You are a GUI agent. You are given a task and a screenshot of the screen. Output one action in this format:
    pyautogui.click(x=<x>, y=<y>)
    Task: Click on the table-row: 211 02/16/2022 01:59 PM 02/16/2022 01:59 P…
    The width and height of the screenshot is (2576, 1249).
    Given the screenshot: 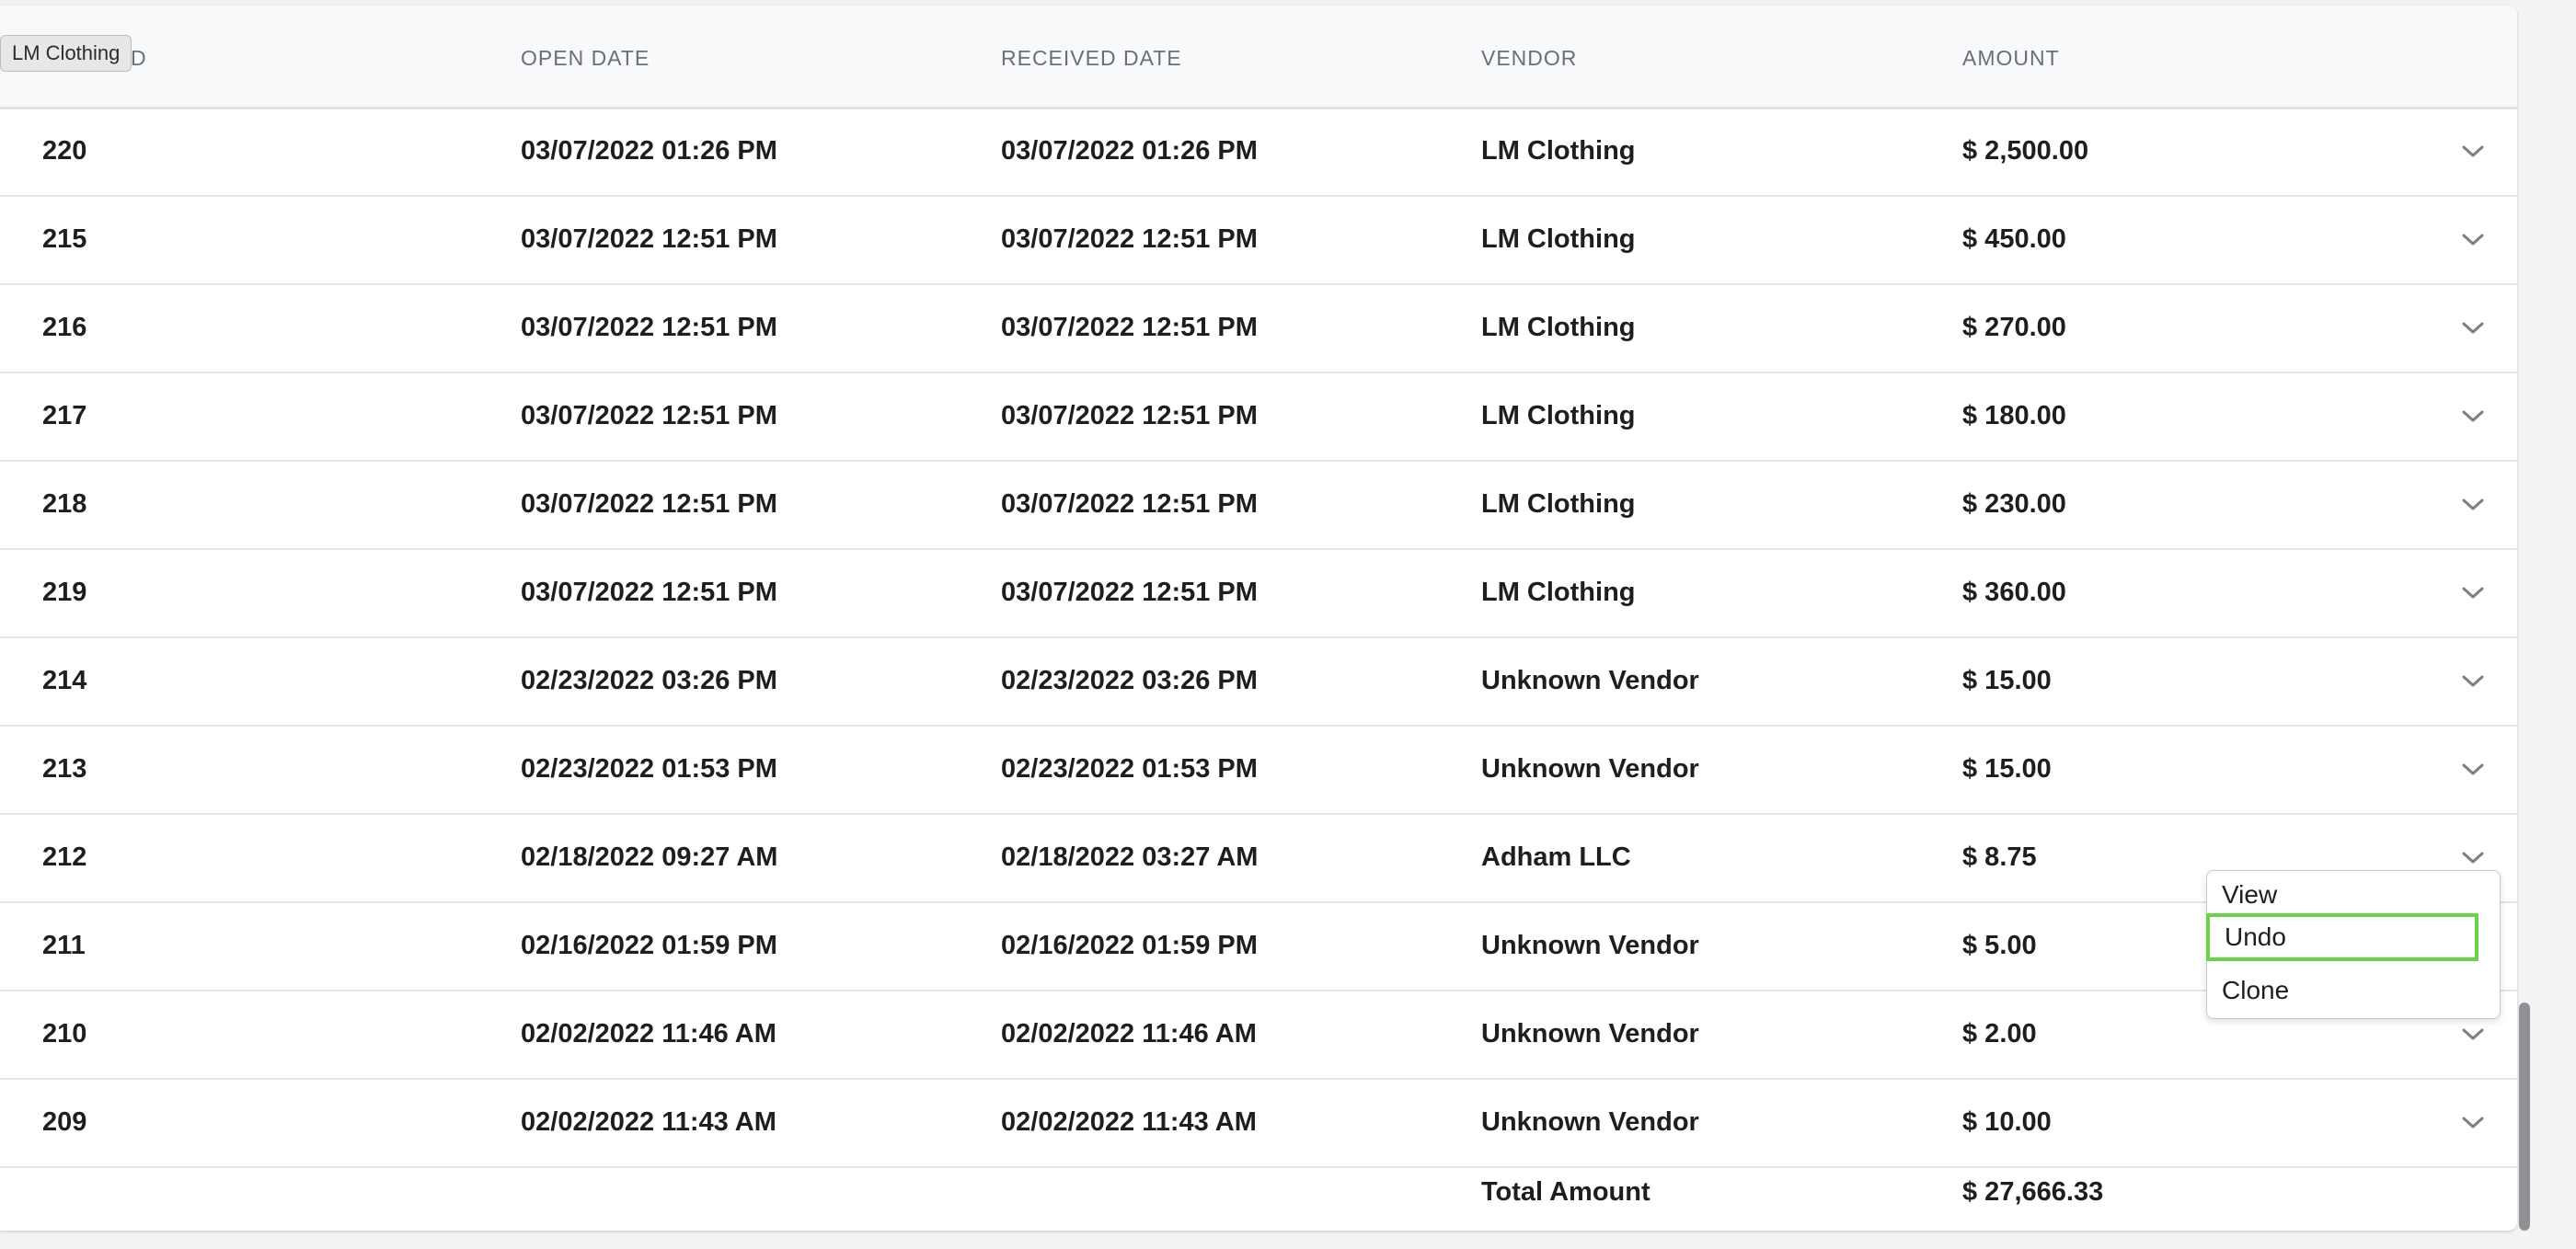 What is the action you would take?
    pyautogui.click(x=1258, y=946)
    